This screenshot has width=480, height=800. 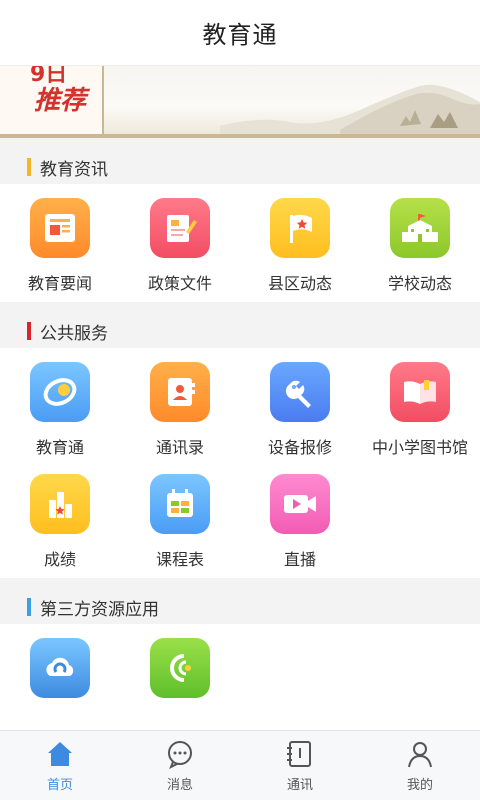 I want to click on menu-item-label: 通讯录, so click(x=179, y=447).